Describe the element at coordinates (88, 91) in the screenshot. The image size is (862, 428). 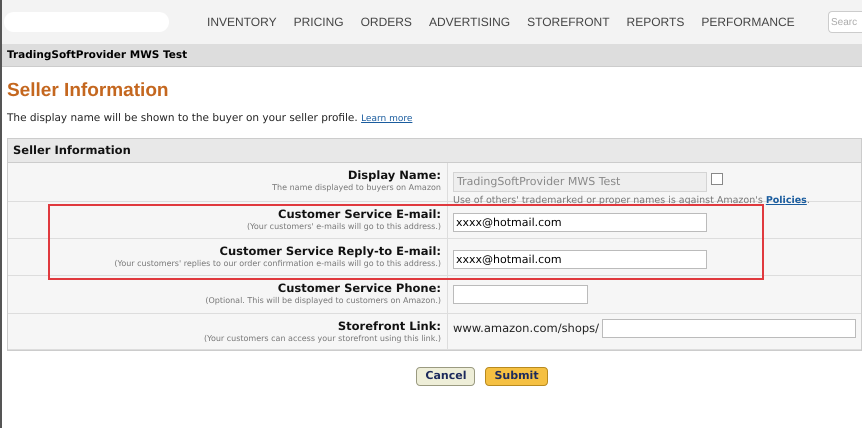
I see `page-heading: Seller Information` at that location.